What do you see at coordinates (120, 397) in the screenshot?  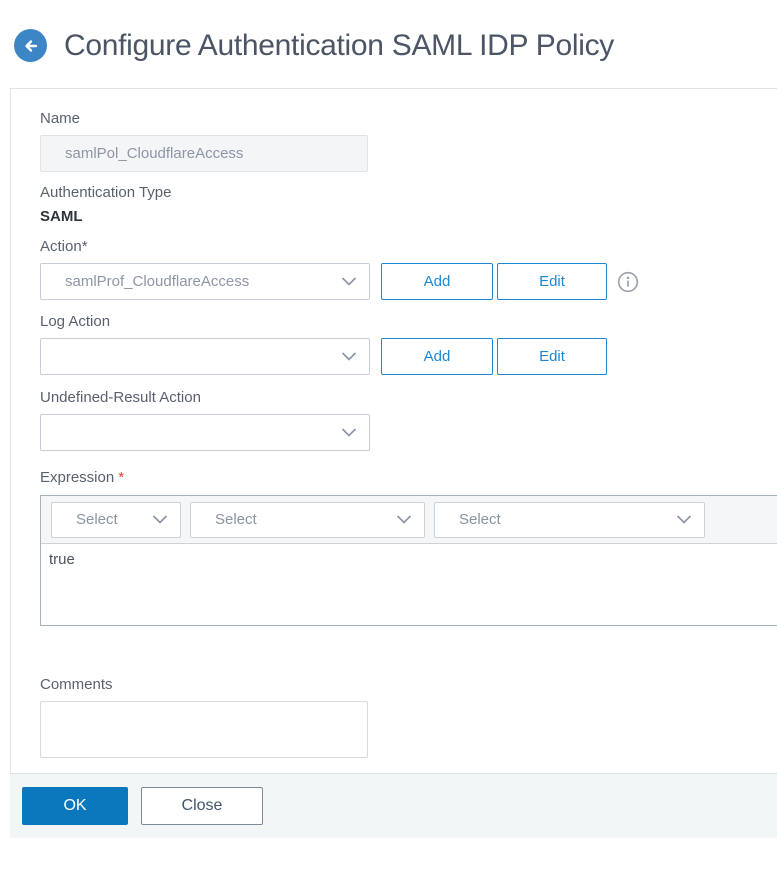 I see `undefined-result-action-label: Undefined-Result Action` at bounding box center [120, 397].